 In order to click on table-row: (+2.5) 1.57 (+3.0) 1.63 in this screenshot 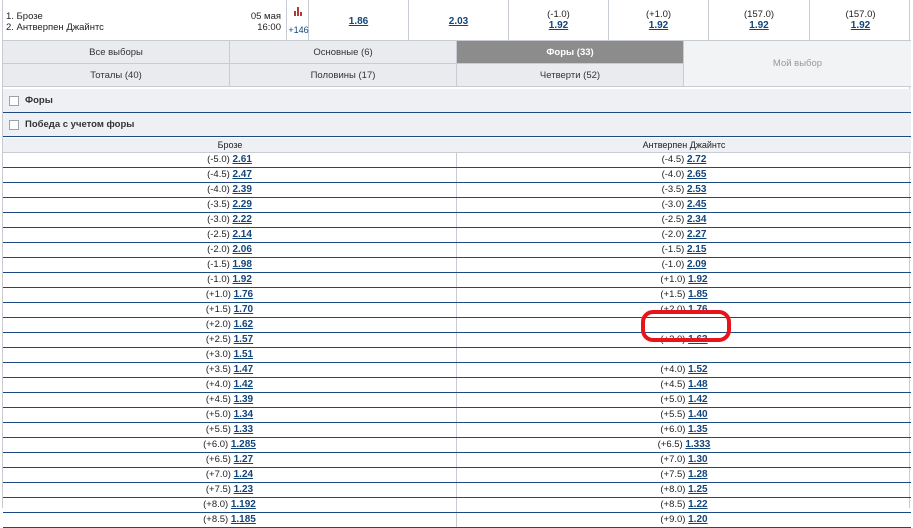, I will do `click(457, 340)`.